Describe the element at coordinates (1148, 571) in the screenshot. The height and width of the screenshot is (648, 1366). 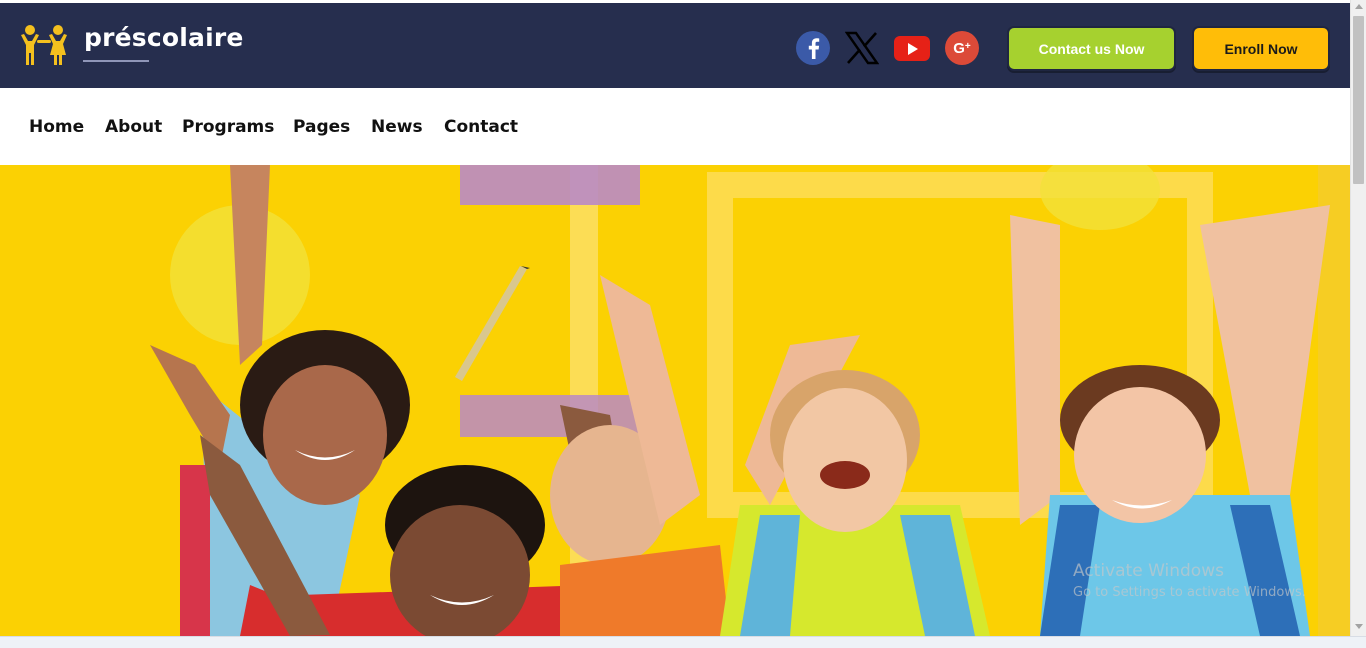
I see `activate-windows-title: Activate Windows` at that location.